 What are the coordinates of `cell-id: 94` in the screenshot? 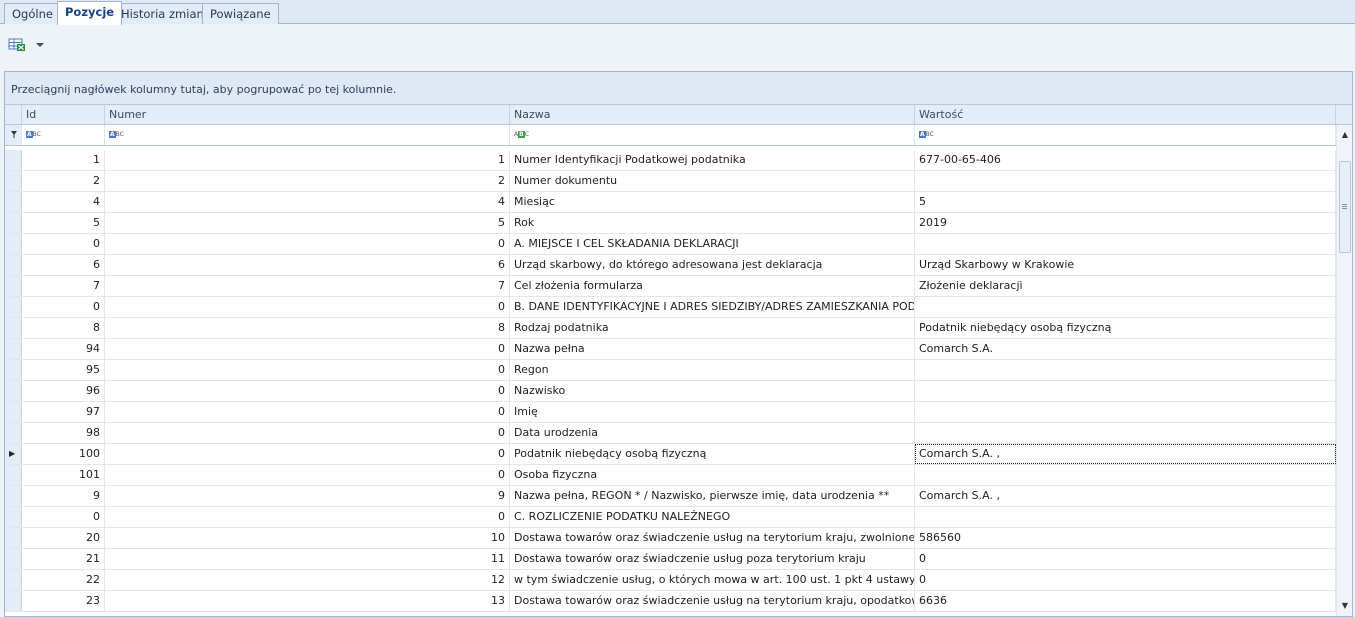 It's located at (63, 349).